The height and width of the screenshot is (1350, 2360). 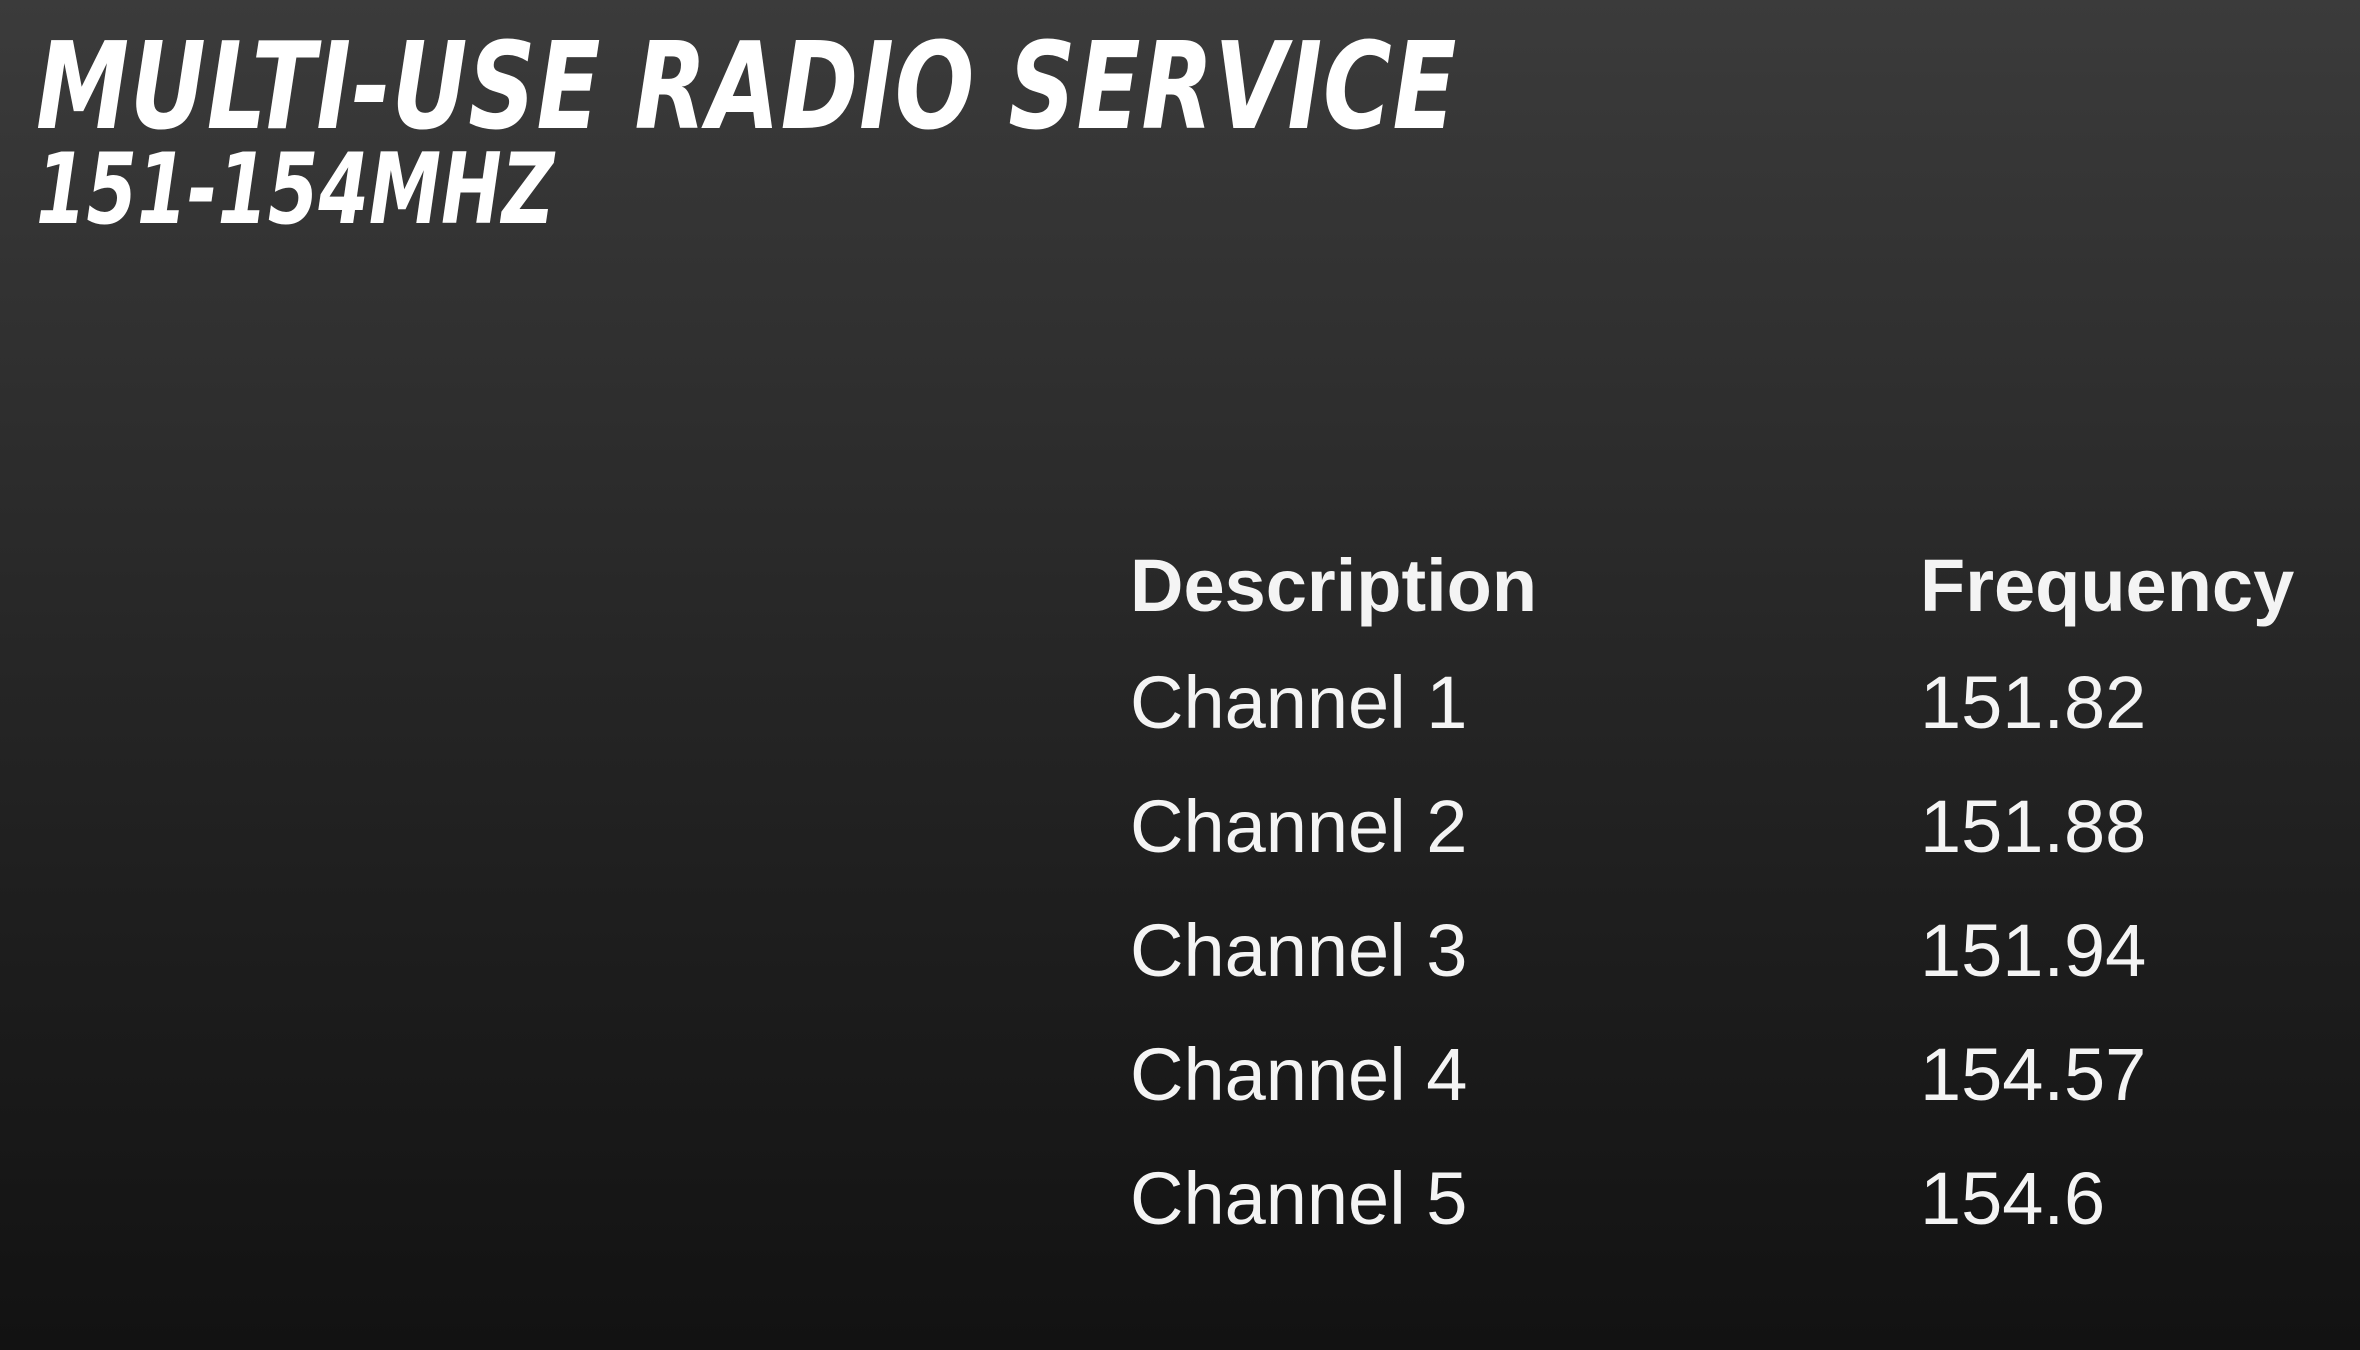 I want to click on channel-description: Channel 5, so click(x=1299, y=1198).